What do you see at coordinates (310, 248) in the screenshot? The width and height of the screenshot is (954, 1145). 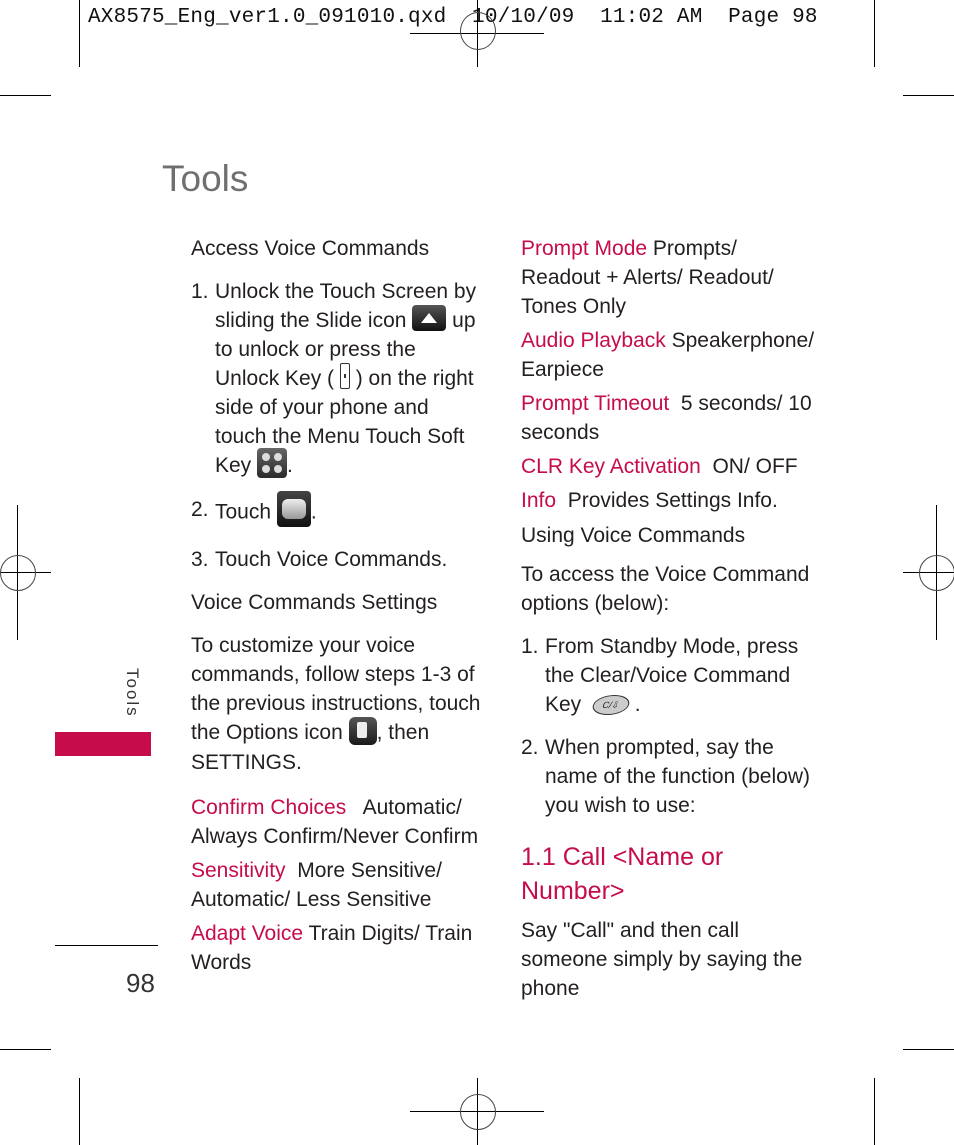 I see `access-heading: Access Voice Commands` at bounding box center [310, 248].